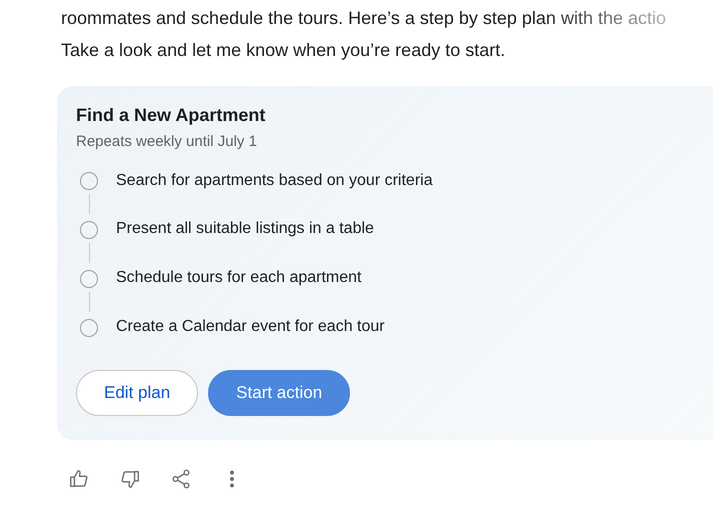 This screenshot has height=507, width=713. Describe the element at coordinates (279, 393) in the screenshot. I see `start-action-button: Start action` at that location.